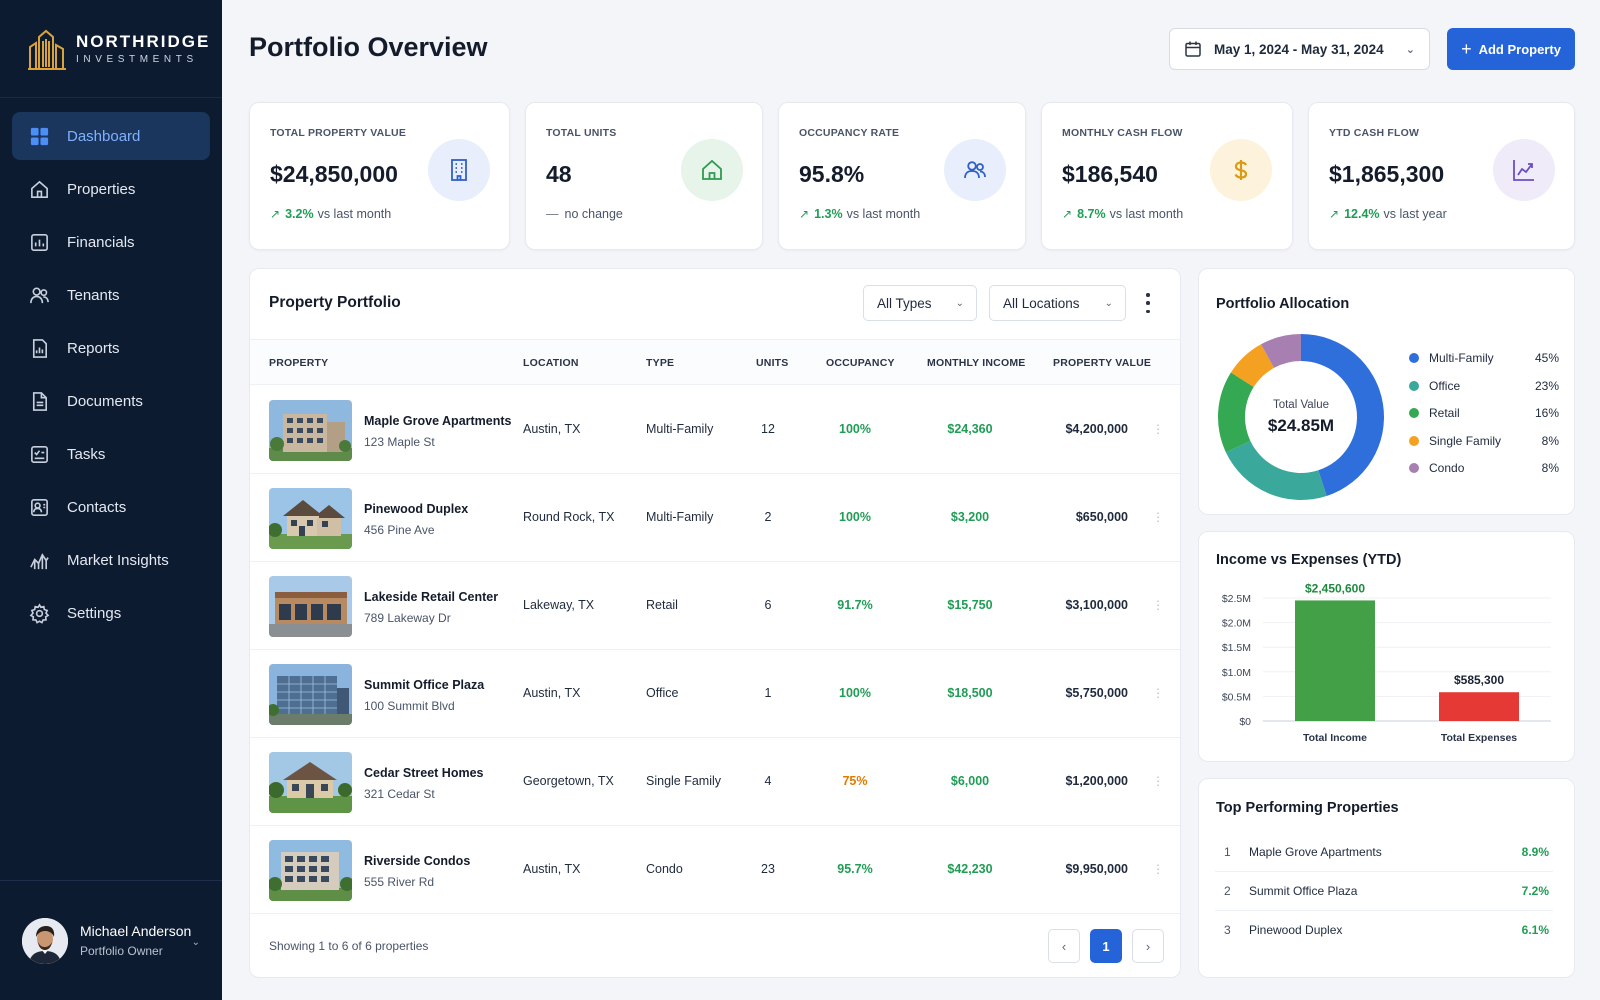 This screenshot has height=1000, width=1600. What do you see at coordinates (976, 363) in the screenshot?
I see `column-header: MONTHLY INCOME` at bounding box center [976, 363].